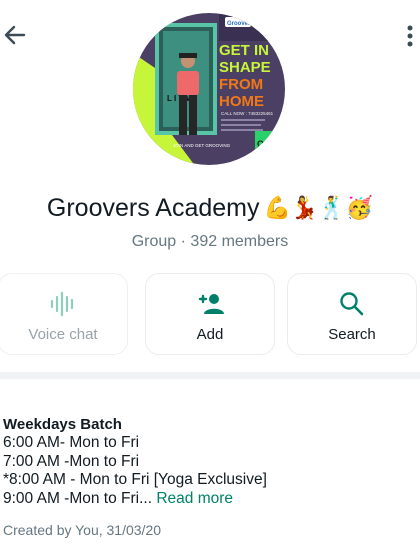 The width and height of the screenshot is (420, 560). Describe the element at coordinates (153, 208) in the screenshot. I see `group-name: Groovers Academy` at that location.